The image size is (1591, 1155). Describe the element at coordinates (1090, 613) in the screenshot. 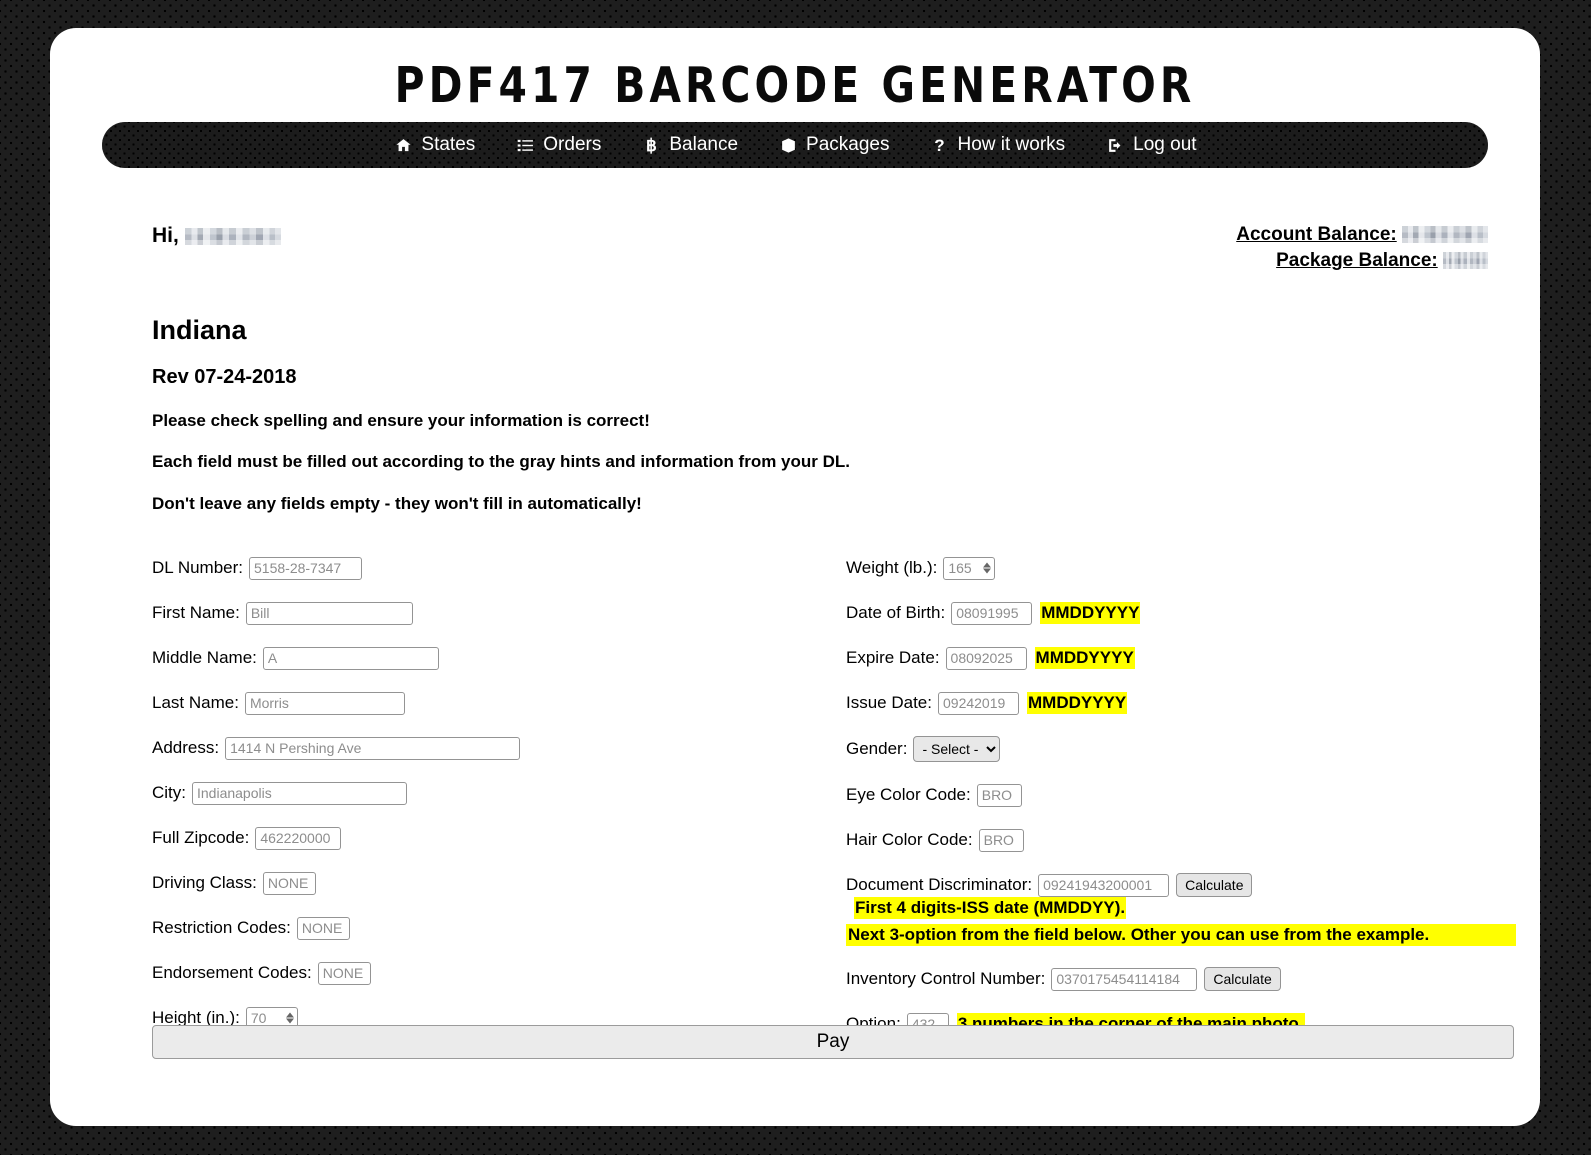

I see `date-of-birth-format-hint: MMDDYYYY` at that location.